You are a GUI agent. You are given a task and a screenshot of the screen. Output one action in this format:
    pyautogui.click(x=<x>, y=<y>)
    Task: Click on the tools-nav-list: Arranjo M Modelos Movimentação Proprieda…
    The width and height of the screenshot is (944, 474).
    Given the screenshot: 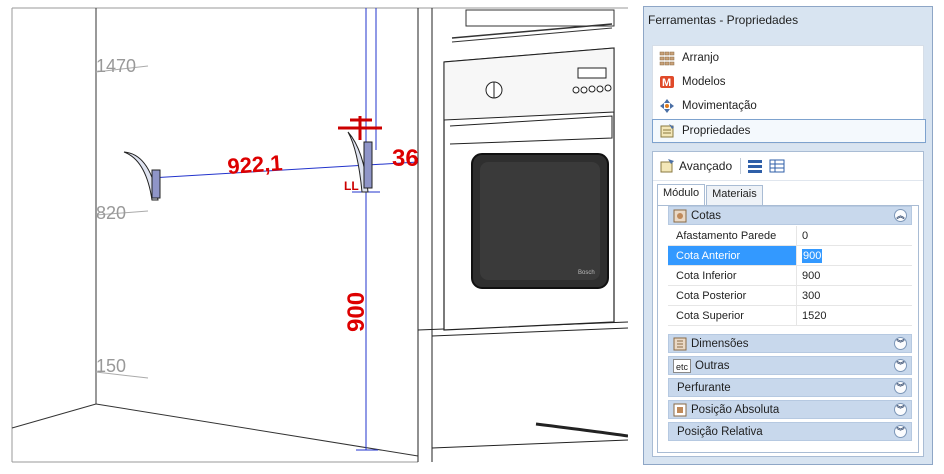 What is the action you would take?
    pyautogui.click(x=789, y=94)
    